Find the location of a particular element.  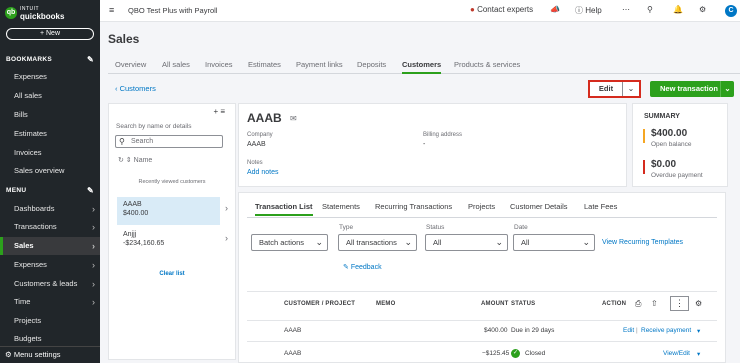

menu-settings-label: Menu settings is located at coordinates (37, 354).